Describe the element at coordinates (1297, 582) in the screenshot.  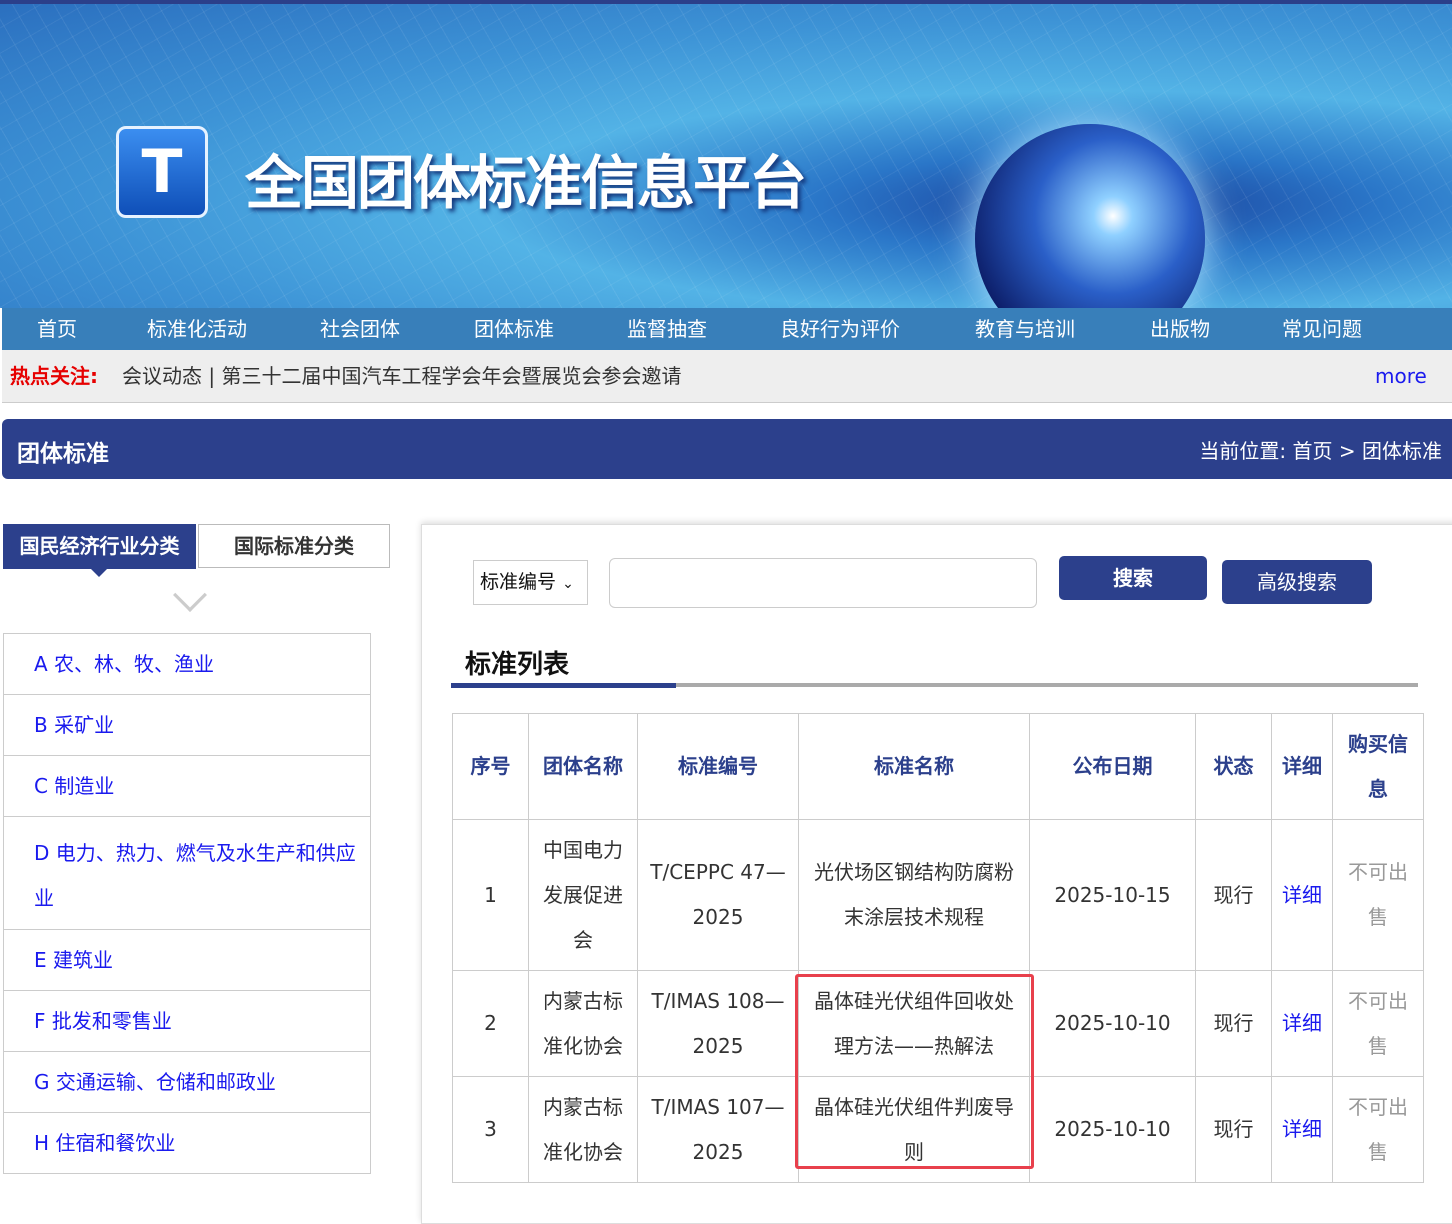
I see `advanced-search-button: 高级搜索` at that location.